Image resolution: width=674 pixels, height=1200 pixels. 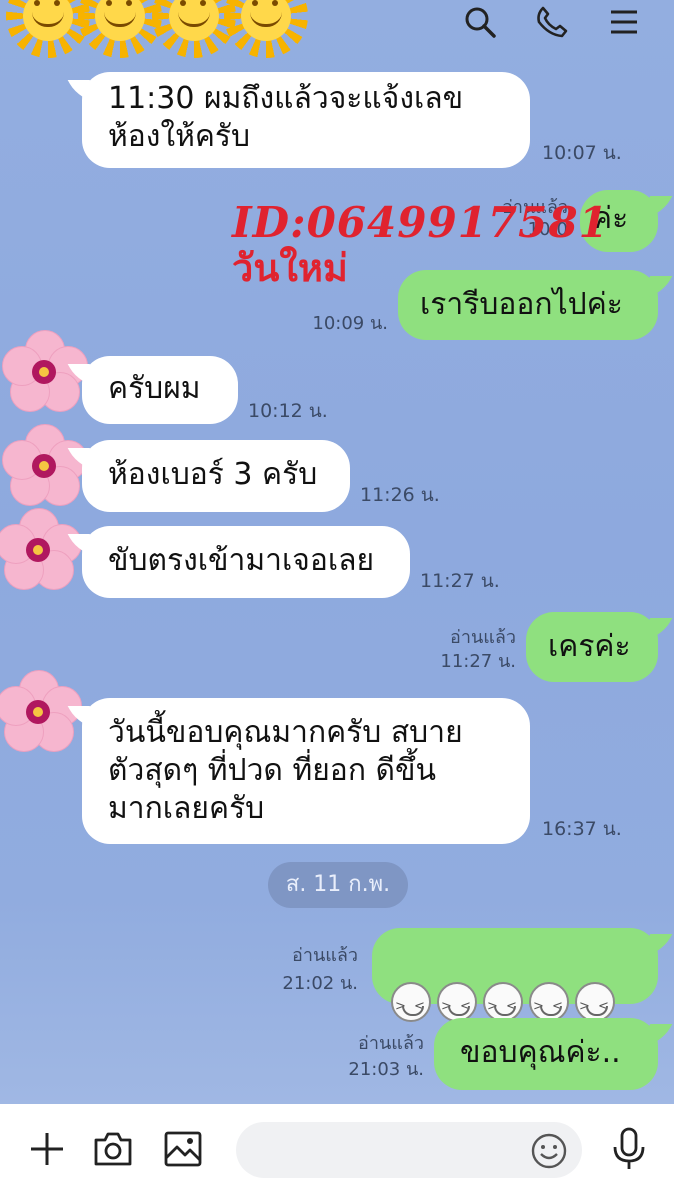 What do you see at coordinates (216, 476) in the screenshot?
I see `message-bubble-incoming: ห้องเบอร์ 3 ครับ` at bounding box center [216, 476].